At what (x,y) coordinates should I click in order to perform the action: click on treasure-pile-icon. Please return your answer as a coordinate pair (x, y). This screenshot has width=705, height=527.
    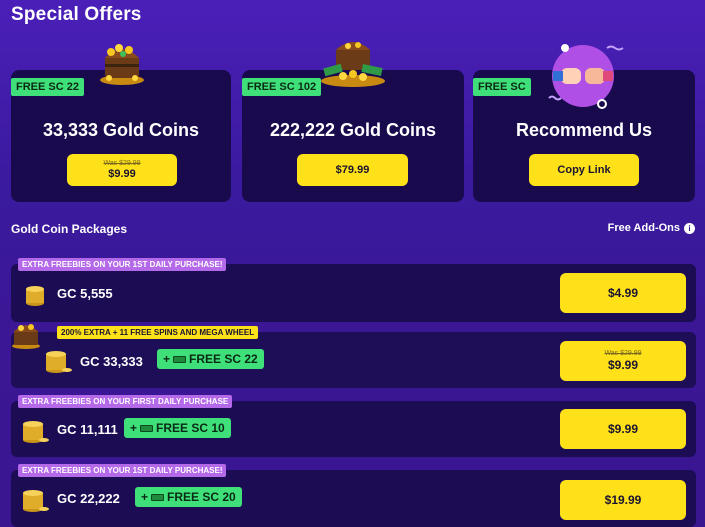
    Looking at the image, I should click on (353, 64).